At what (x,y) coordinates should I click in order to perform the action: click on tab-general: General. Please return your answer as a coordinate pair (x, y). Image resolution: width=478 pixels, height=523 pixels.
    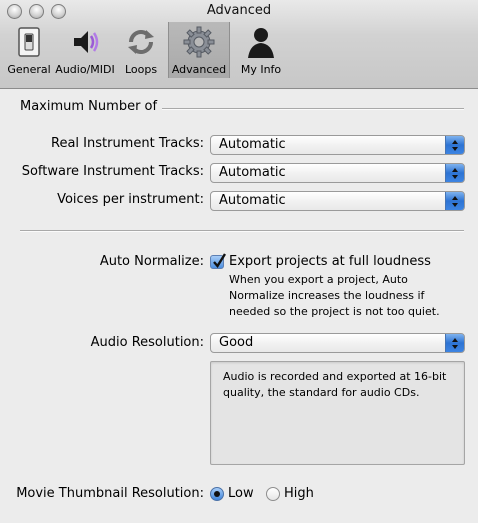
    Looking at the image, I should click on (29, 50).